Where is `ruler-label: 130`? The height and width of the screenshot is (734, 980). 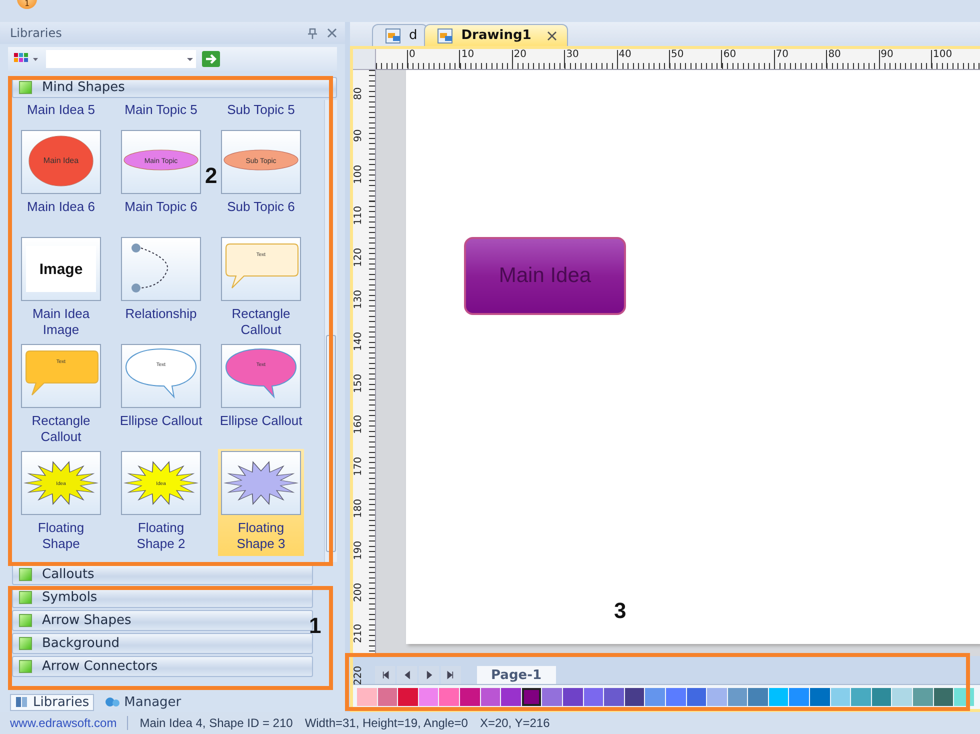
ruler-label: 130 is located at coordinates (359, 299).